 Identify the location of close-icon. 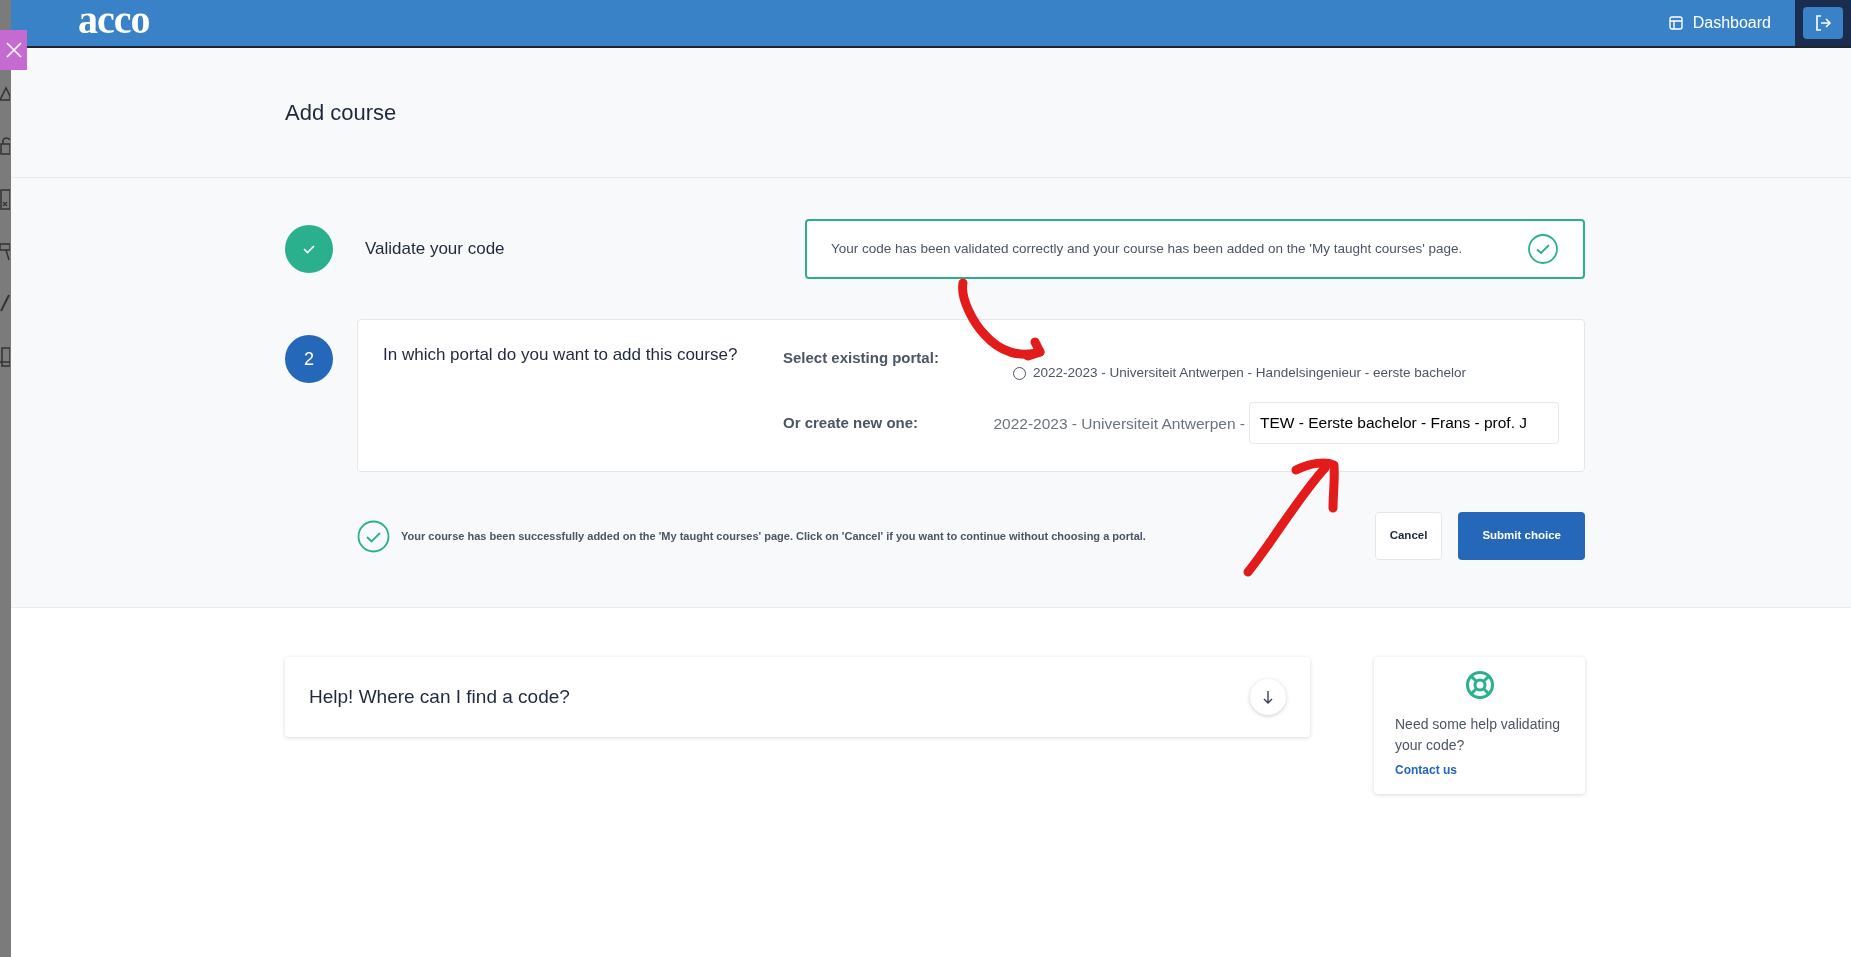
(13, 50).